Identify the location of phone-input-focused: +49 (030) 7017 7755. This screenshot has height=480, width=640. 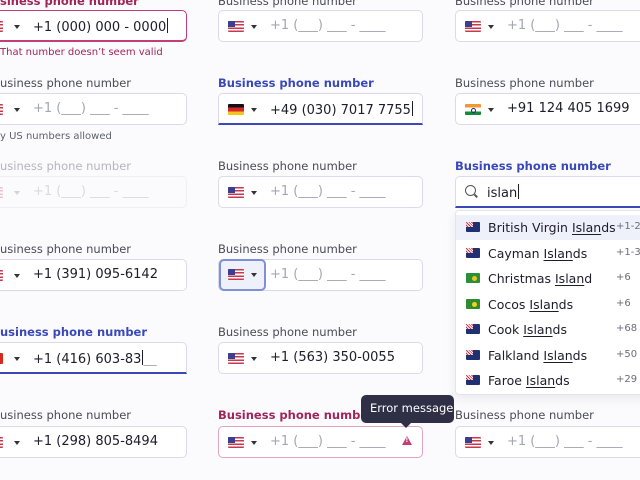
(320, 109).